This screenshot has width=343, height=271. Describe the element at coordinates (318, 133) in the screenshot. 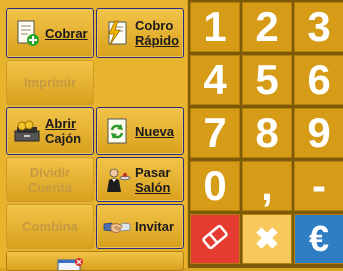

I see `key-9: 9` at that location.